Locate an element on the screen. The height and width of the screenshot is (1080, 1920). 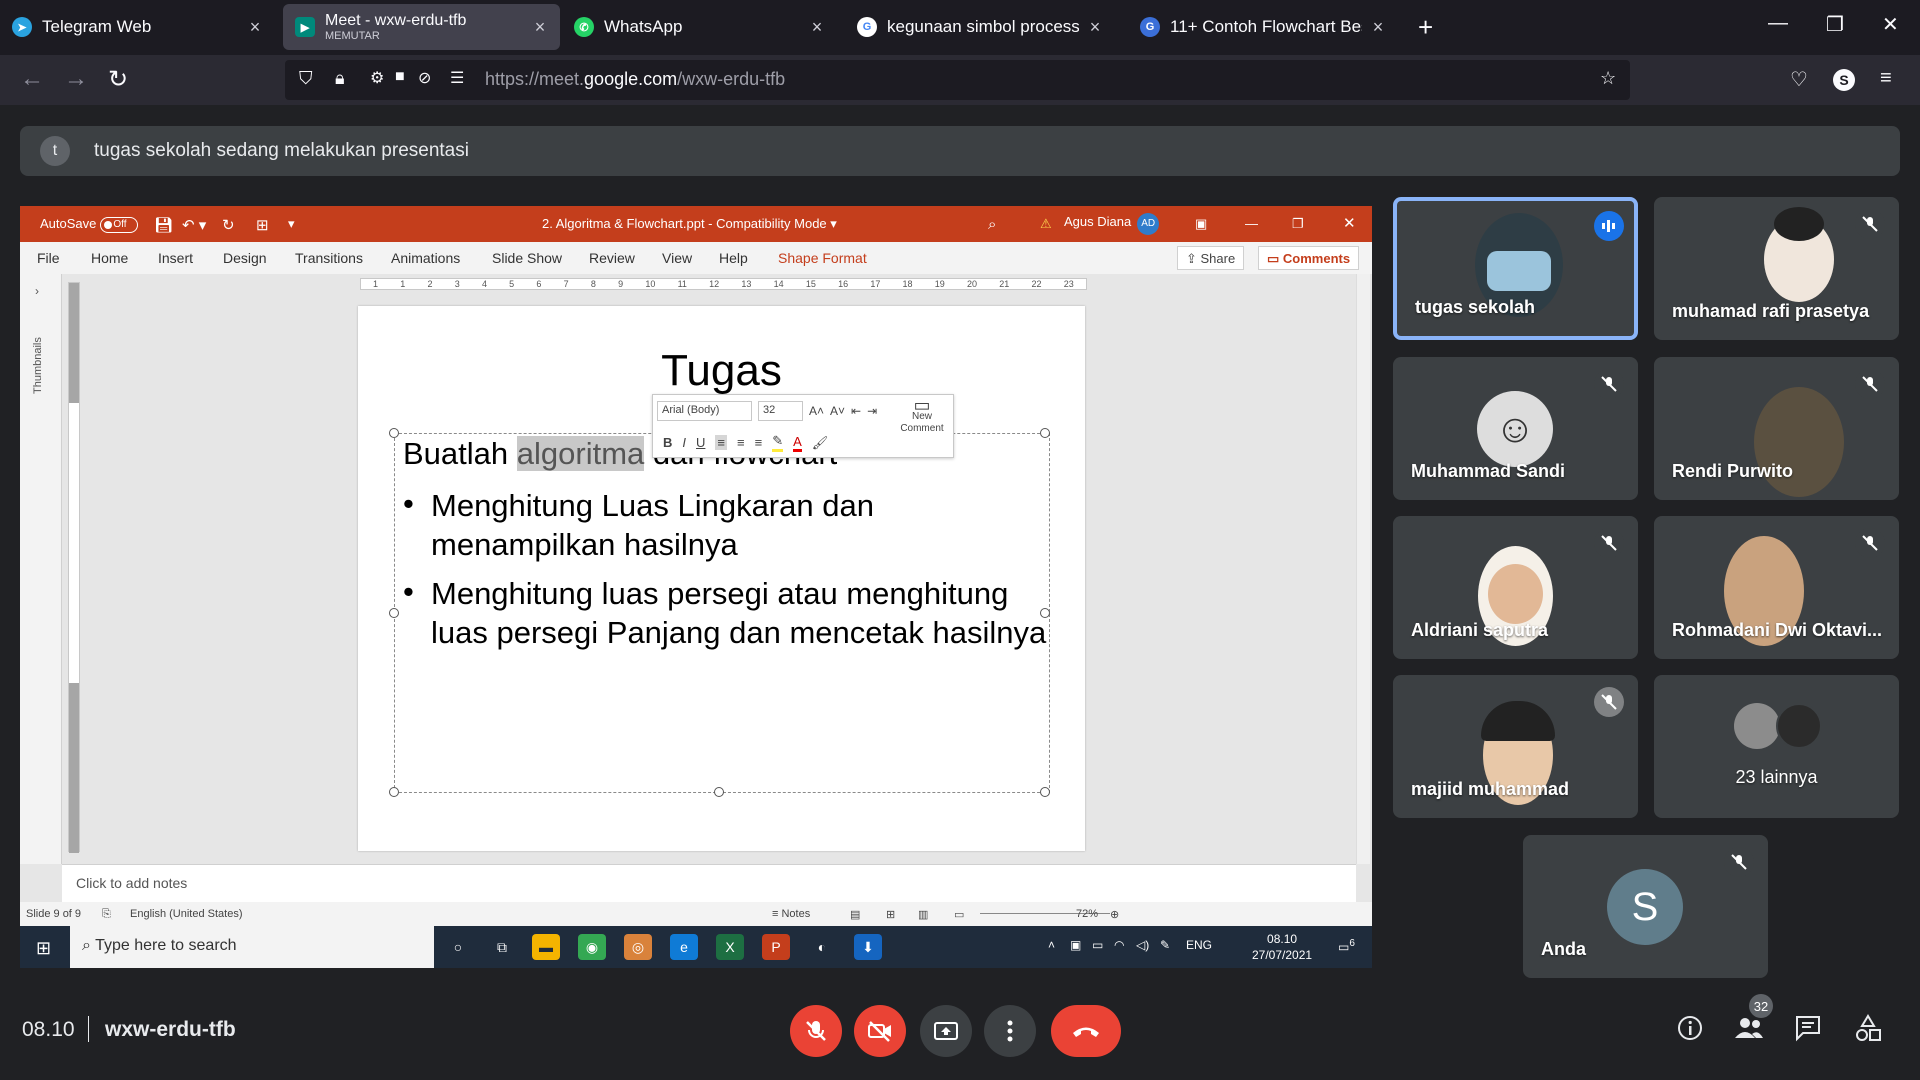
highlight-icon: ✎ is located at coordinates (778, 442).